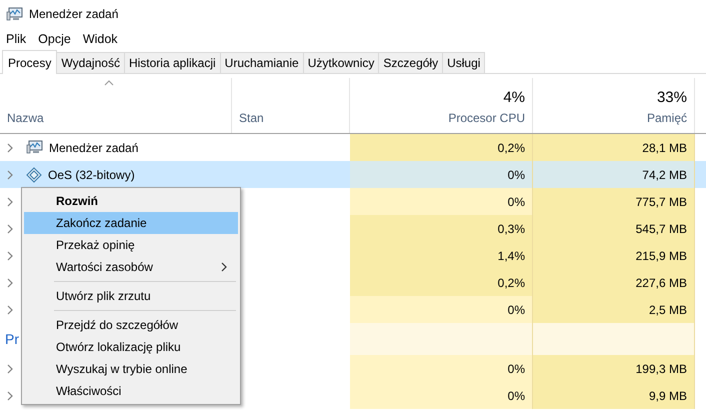 The height and width of the screenshot is (410, 706). Describe the element at coordinates (131, 391) in the screenshot. I see `context-menu-item: Właściwości` at that location.